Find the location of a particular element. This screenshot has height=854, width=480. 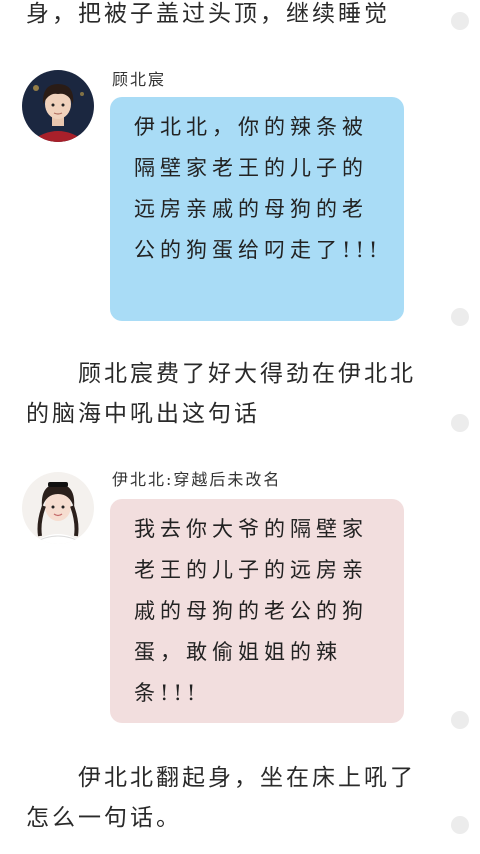

avatar-boy-image is located at coordinates (58, 106).